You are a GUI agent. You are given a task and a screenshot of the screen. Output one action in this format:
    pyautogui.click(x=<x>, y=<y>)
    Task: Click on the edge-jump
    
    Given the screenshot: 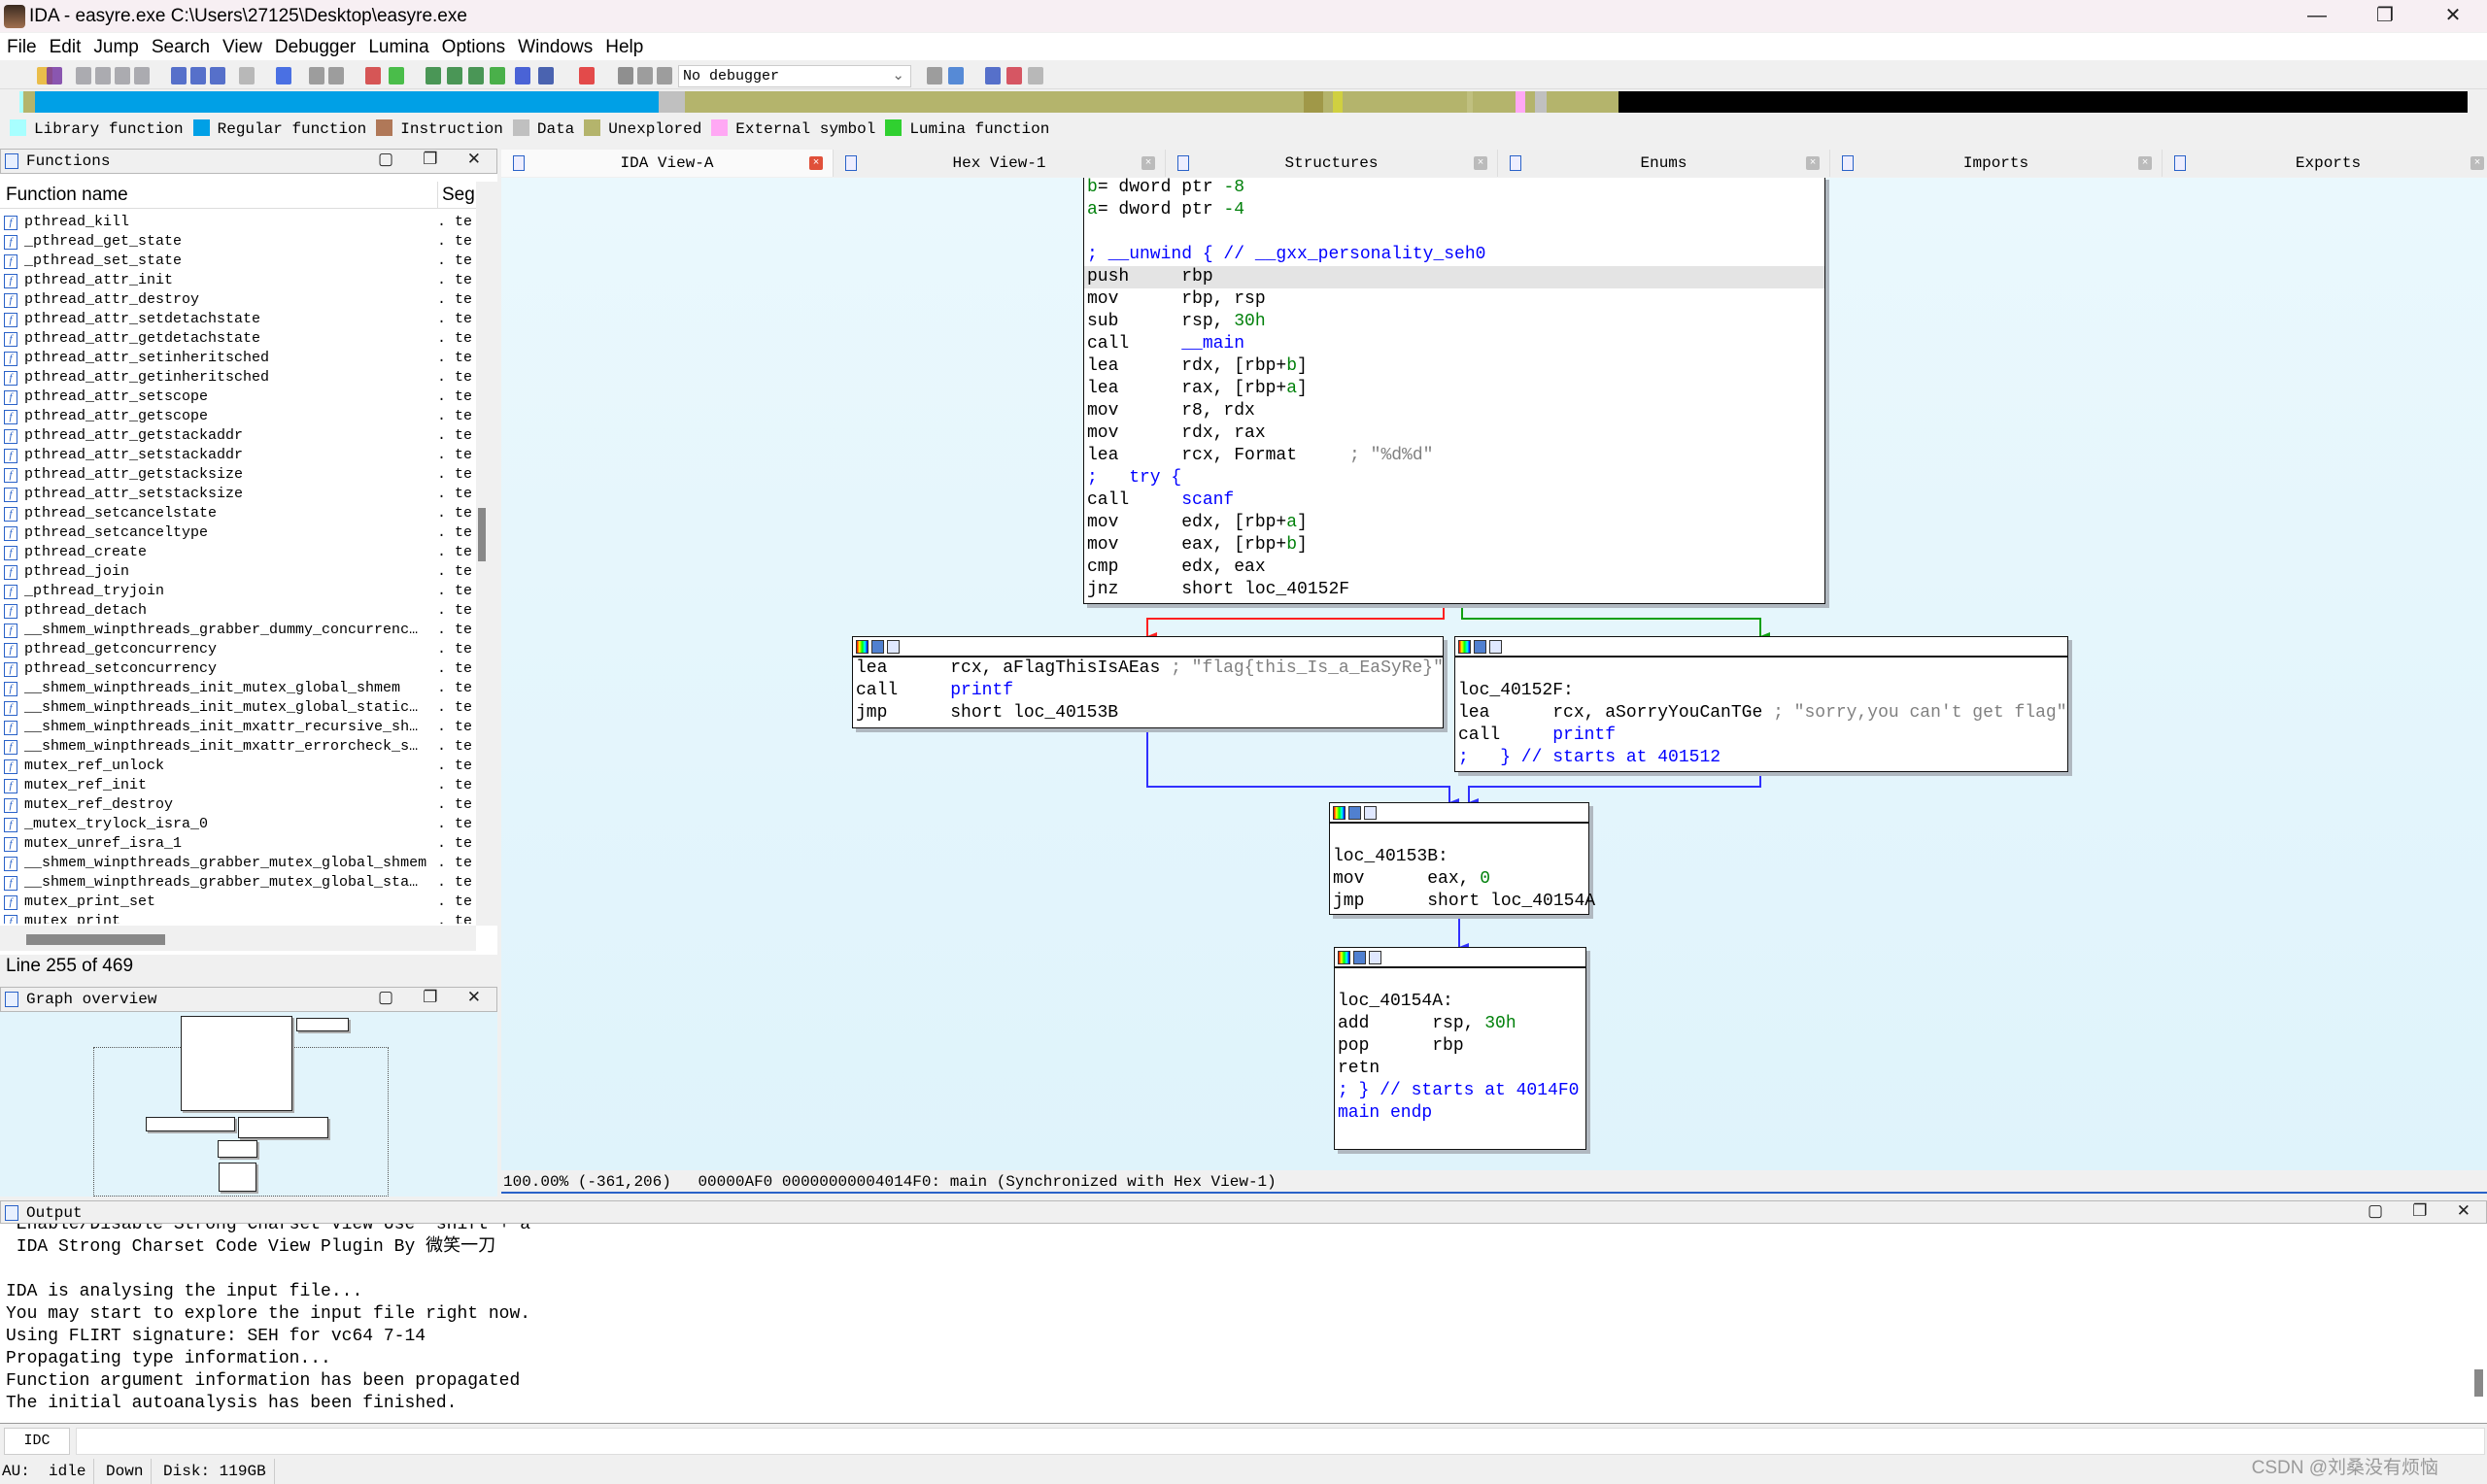 What is the action you would take?
    pyautogui.click(x=1302, y=767)
    